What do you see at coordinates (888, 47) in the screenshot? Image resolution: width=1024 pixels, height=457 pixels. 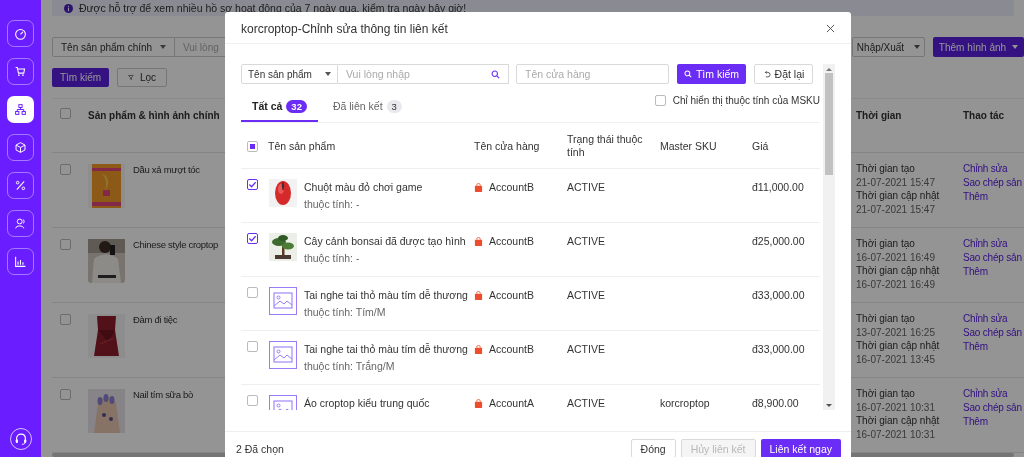 I see `import-export-button: Nhập/Xuất` at bounding box center [888, 47].